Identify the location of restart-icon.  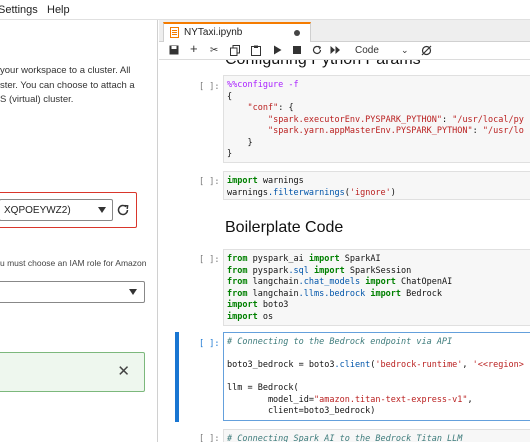
(317, 51).